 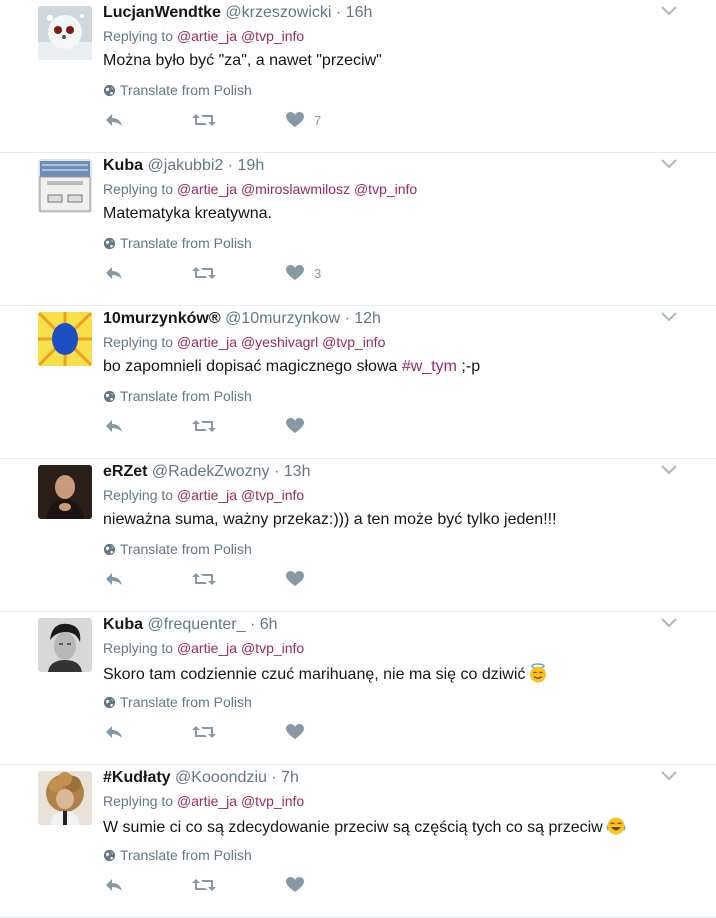 I want to click on timestamp: 7h, so click(x=290, y=777).